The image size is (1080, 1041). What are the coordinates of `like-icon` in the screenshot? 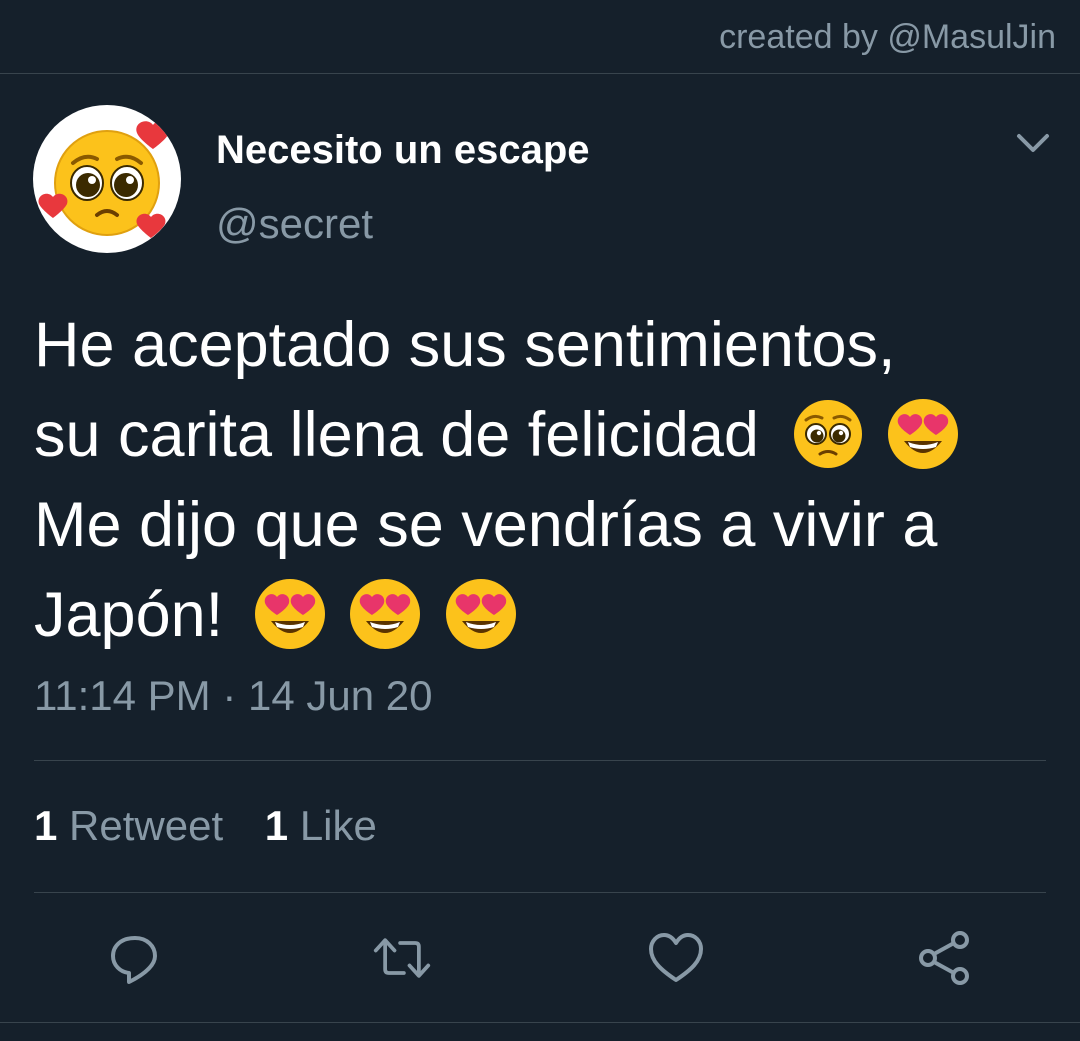 It's located at (676, 957).